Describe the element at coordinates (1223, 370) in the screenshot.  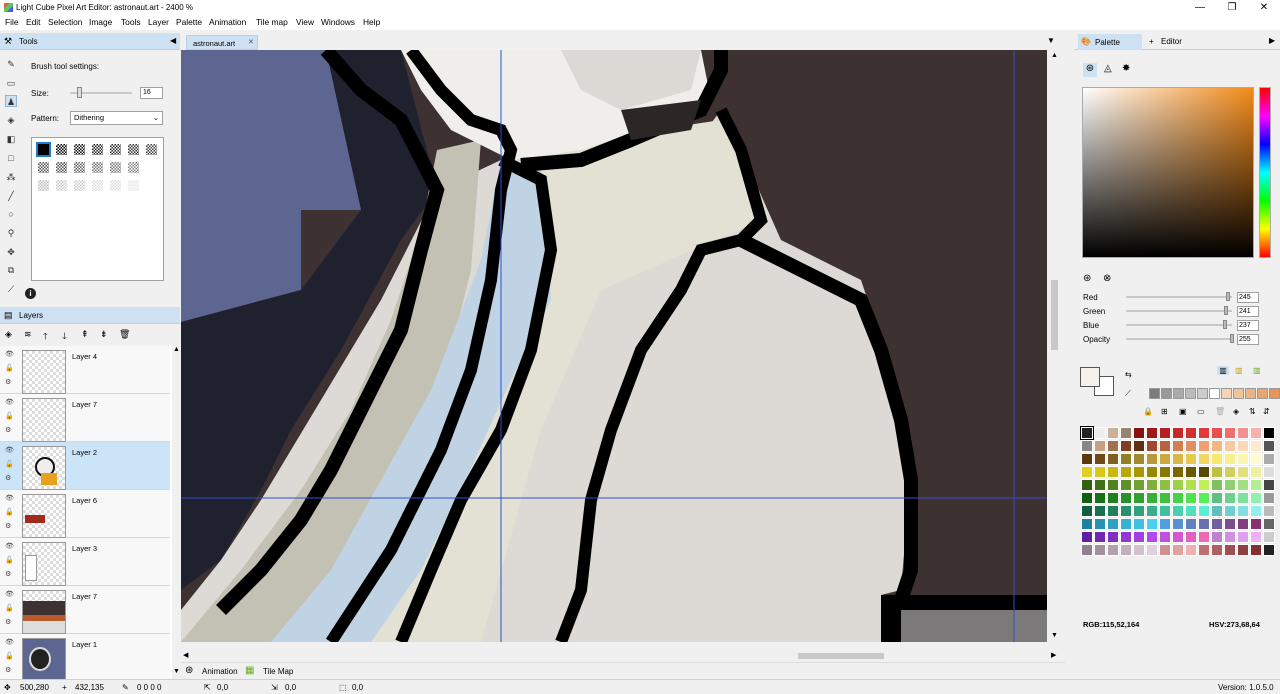
I see `view-mode-1-icon: ▥` at that location.